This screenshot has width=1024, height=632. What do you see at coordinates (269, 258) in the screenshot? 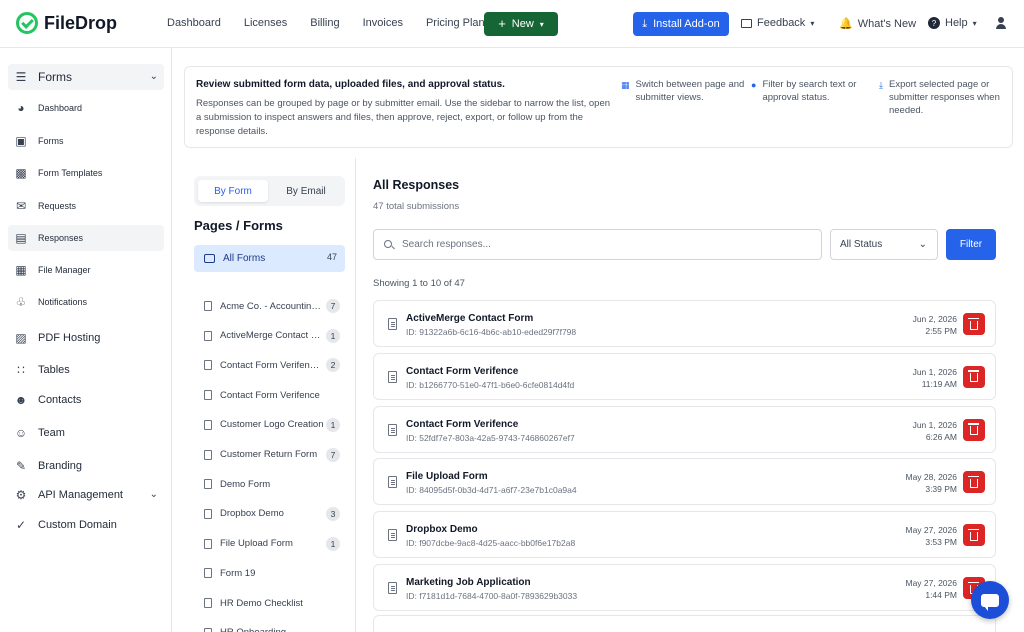
I see `all-forms-item: All Forms 47` at bounding box center [269, 258].